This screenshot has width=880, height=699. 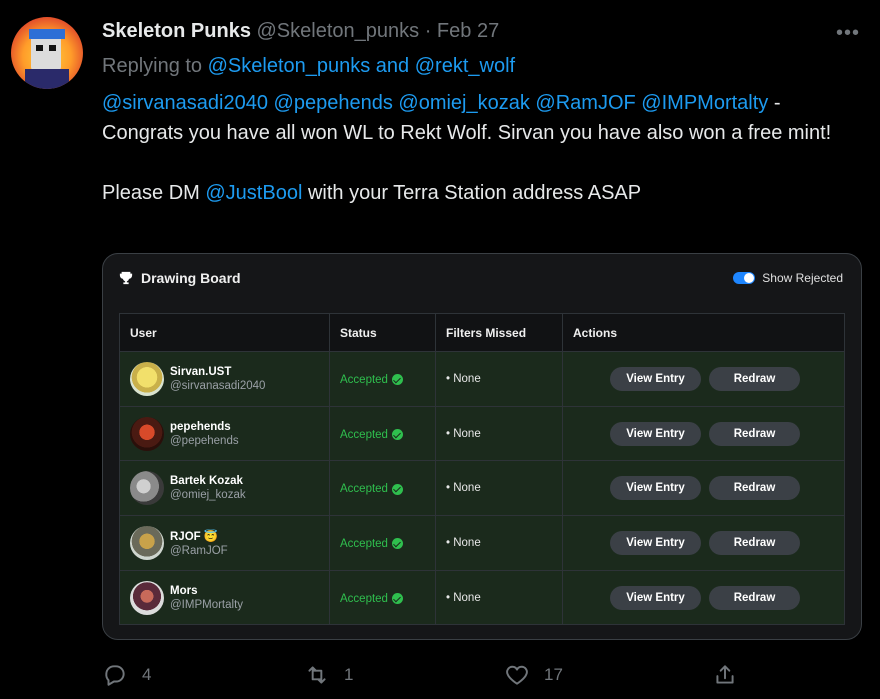 I want to click on user-handle: @omiej_kozak, so click(x=208, y=495).